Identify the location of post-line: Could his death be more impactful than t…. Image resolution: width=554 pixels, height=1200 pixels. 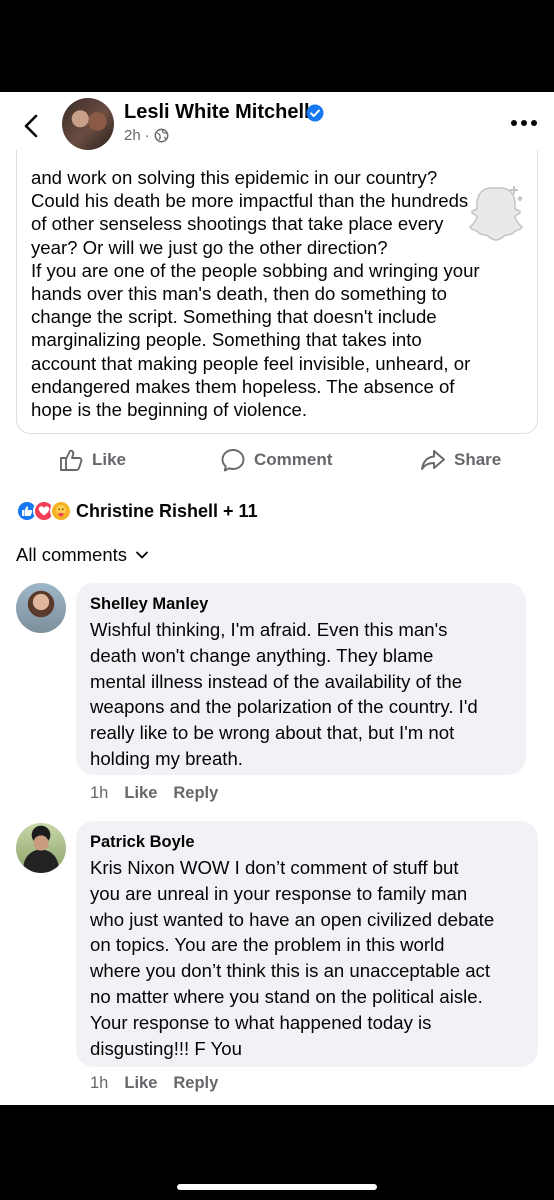
(250, 201).